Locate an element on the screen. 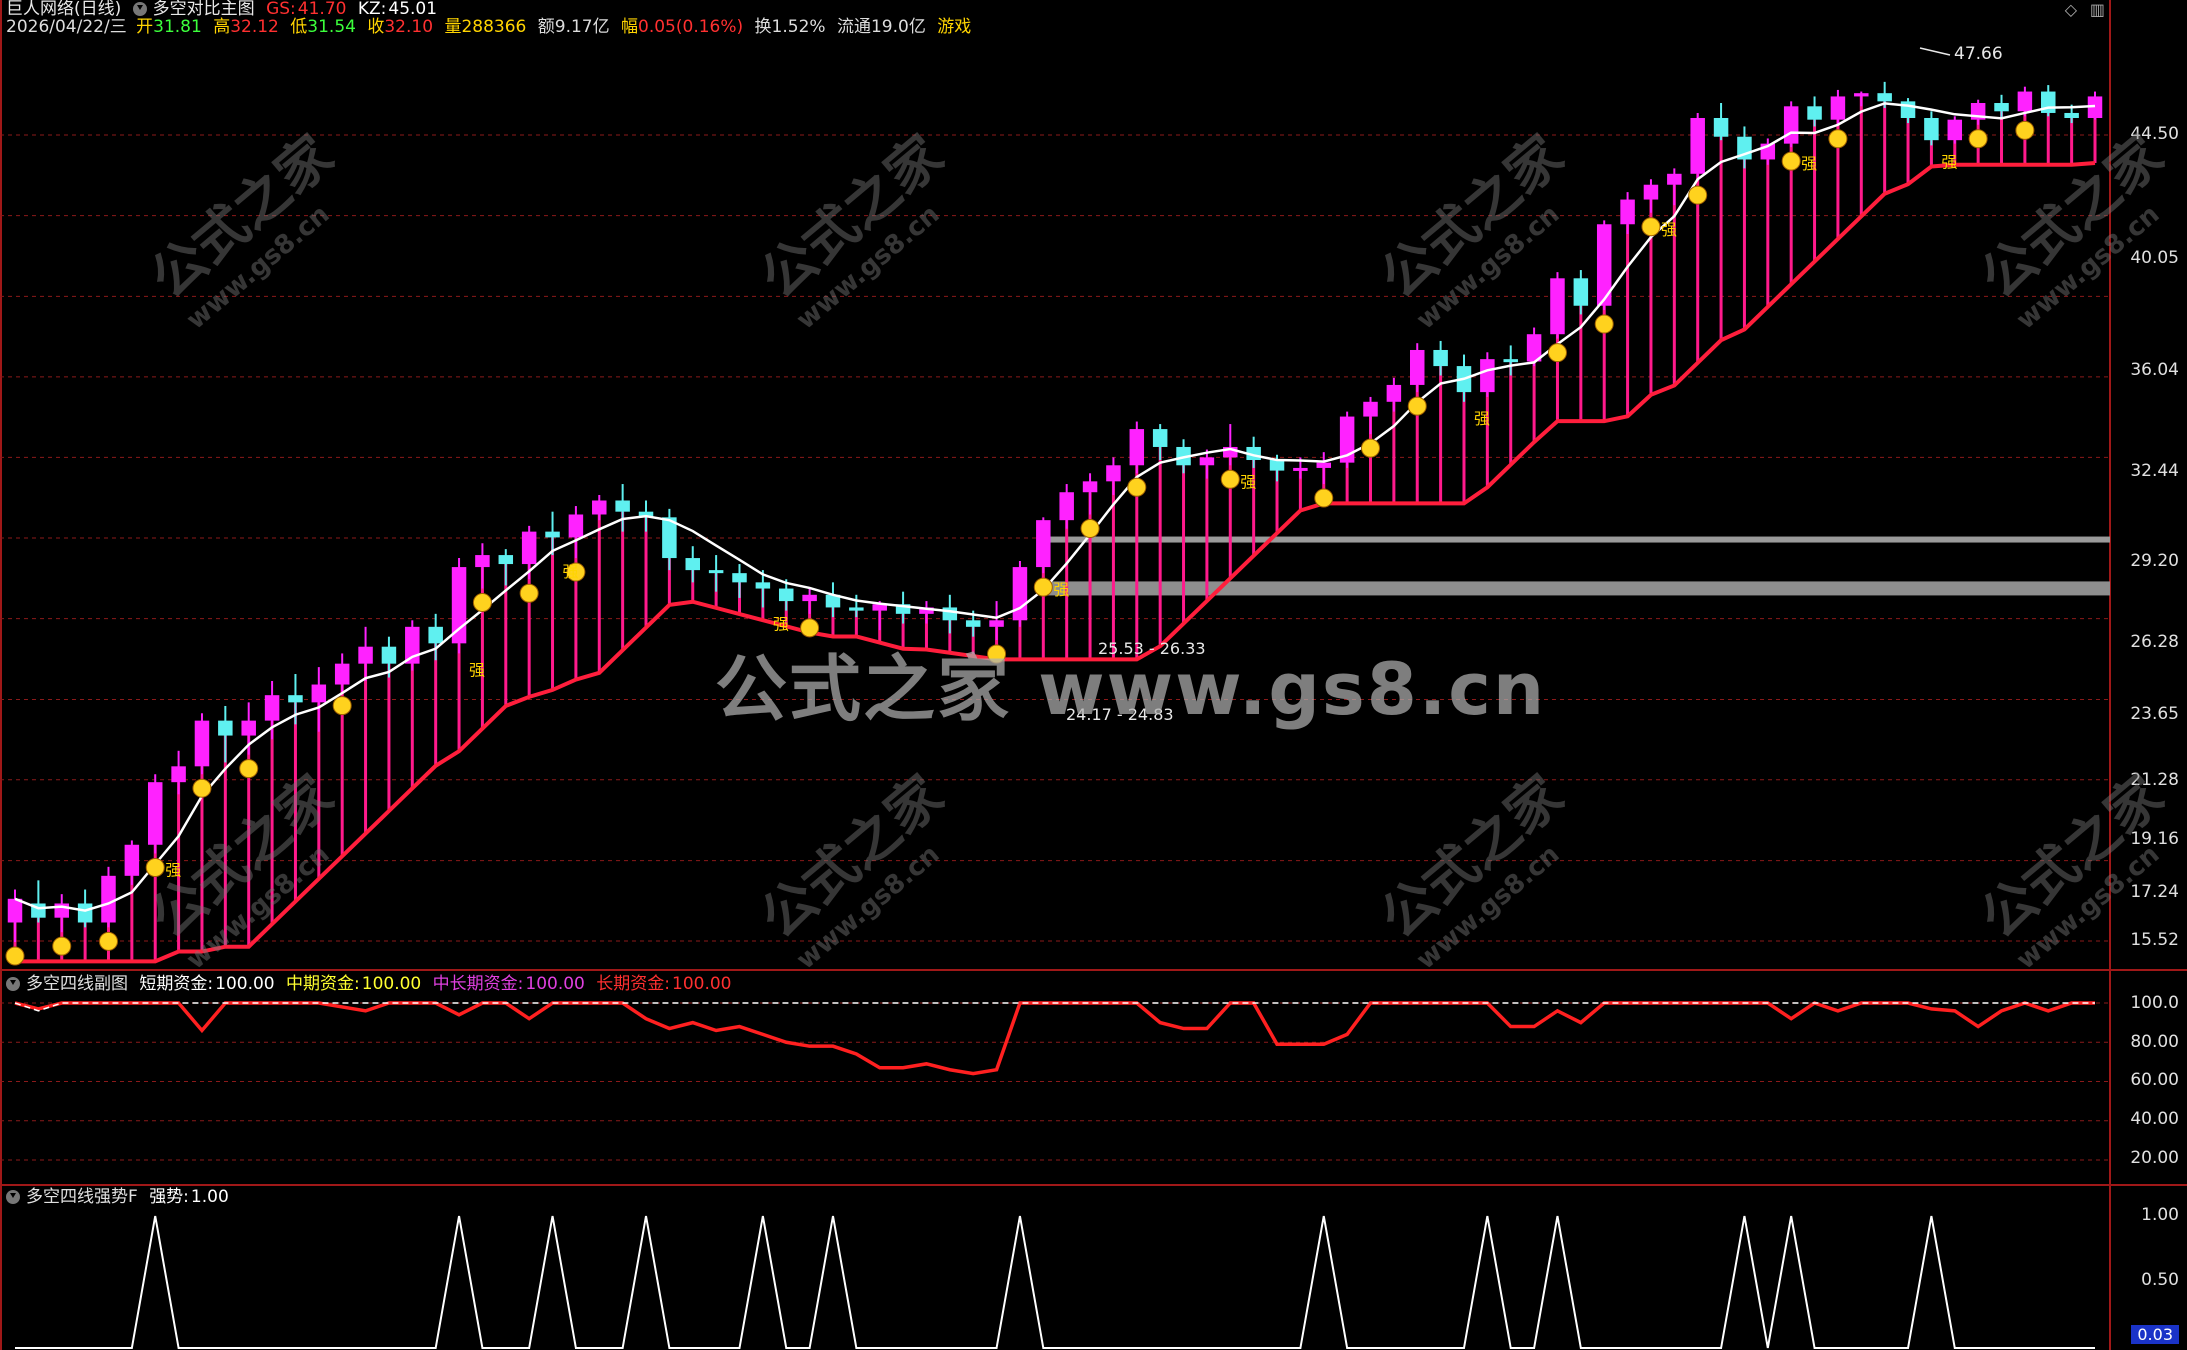 This screenshot has height=1350, width=2187. y-tick-label: 29.20 is located at coordinates (2154, 561).